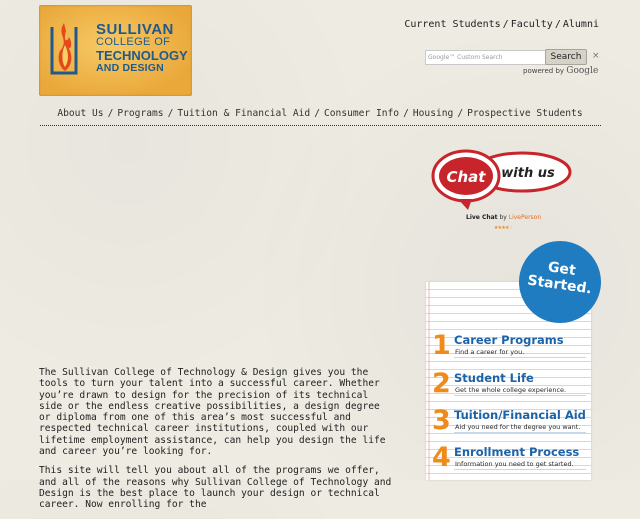 Image resolution: width=640 pixels, height=519 pixels. What do you see at coordinates (544, 71) in the screenshot?
I see `powered-by-label: powered by` at bounding box center [544, 71].